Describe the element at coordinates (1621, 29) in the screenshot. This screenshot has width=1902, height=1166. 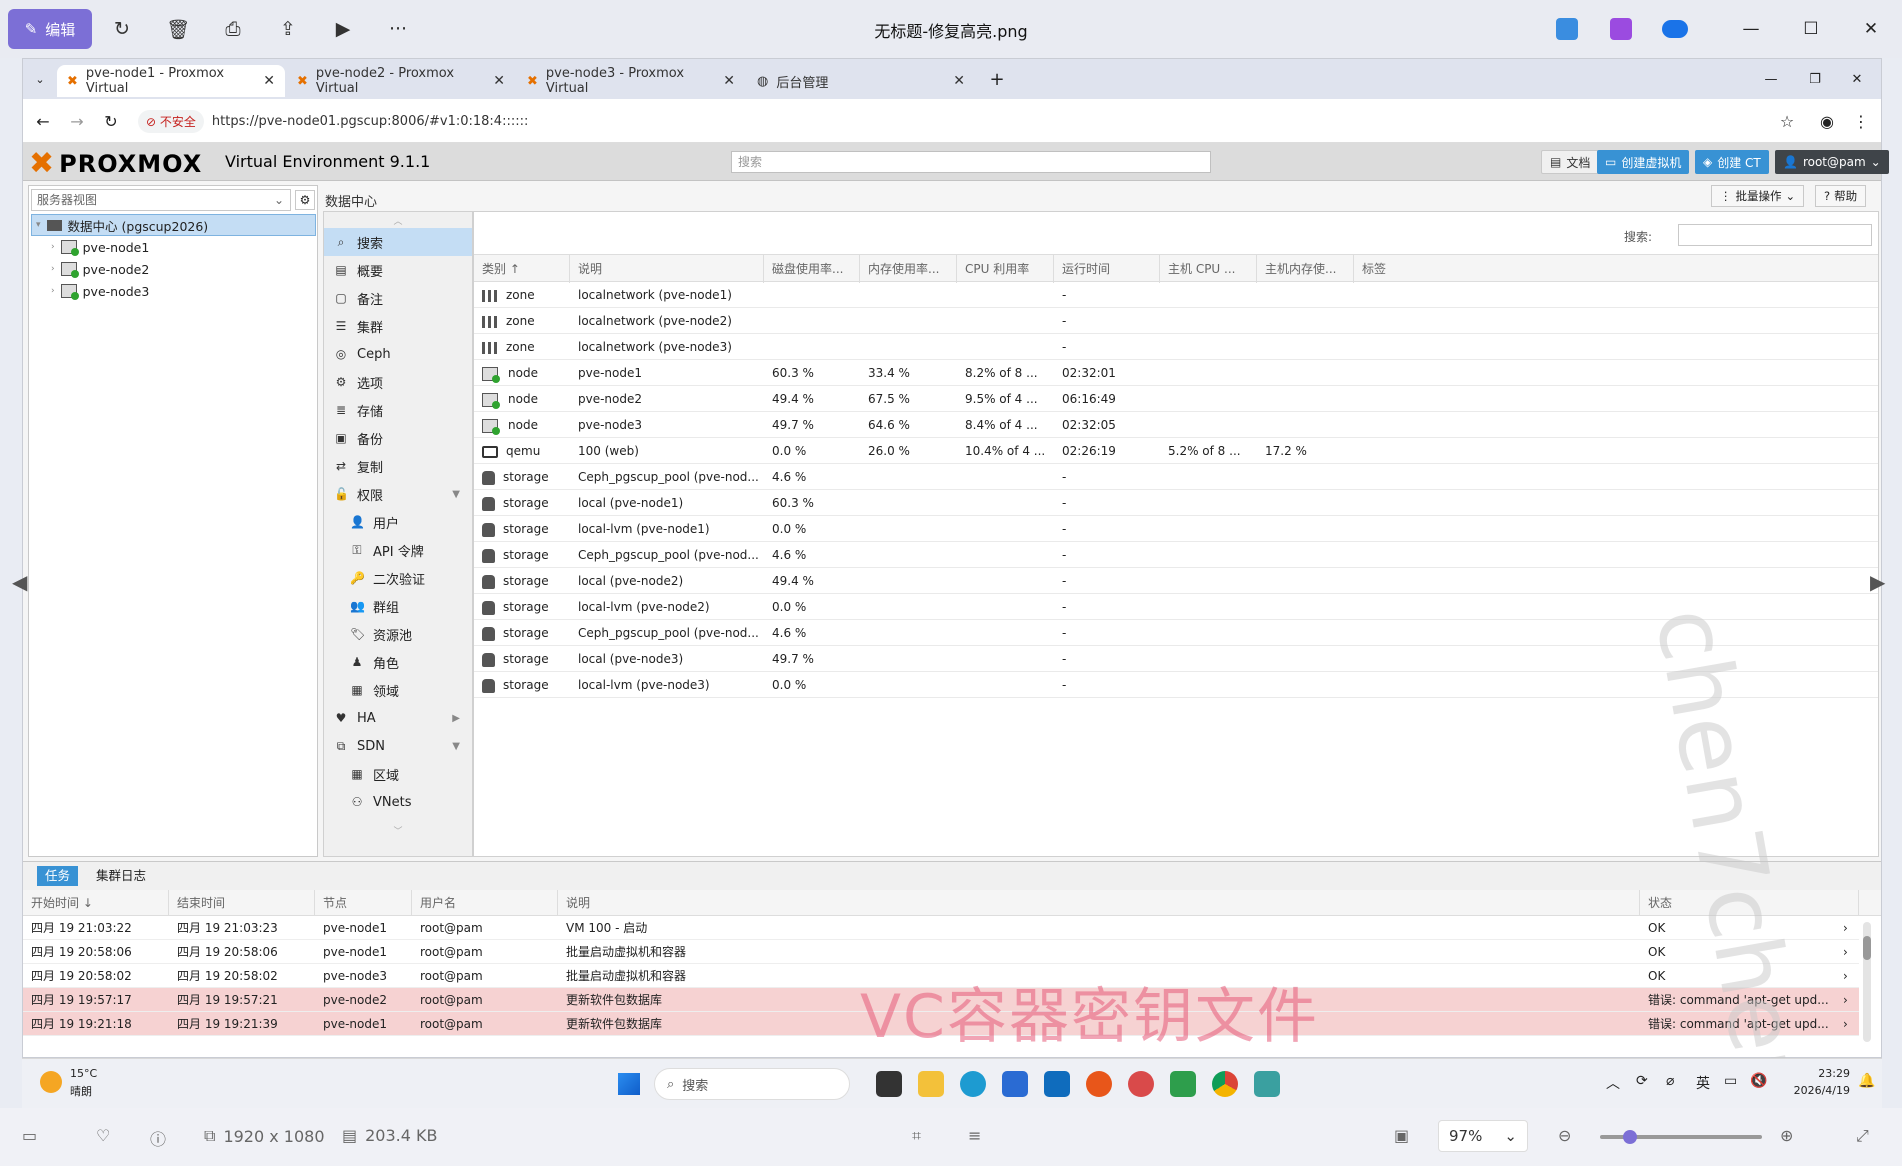
I see `clipchamp-icon` at that location.